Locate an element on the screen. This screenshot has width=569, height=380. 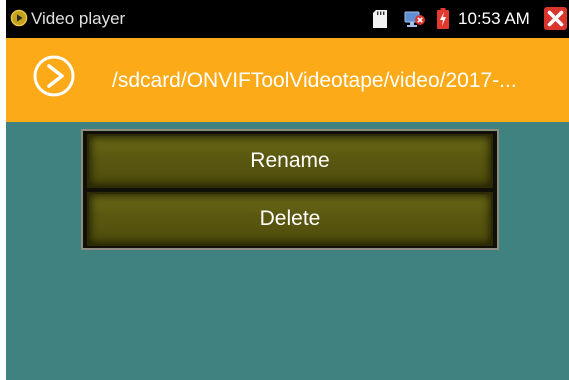
app-title: Video player is located at coordinates (78, 18).